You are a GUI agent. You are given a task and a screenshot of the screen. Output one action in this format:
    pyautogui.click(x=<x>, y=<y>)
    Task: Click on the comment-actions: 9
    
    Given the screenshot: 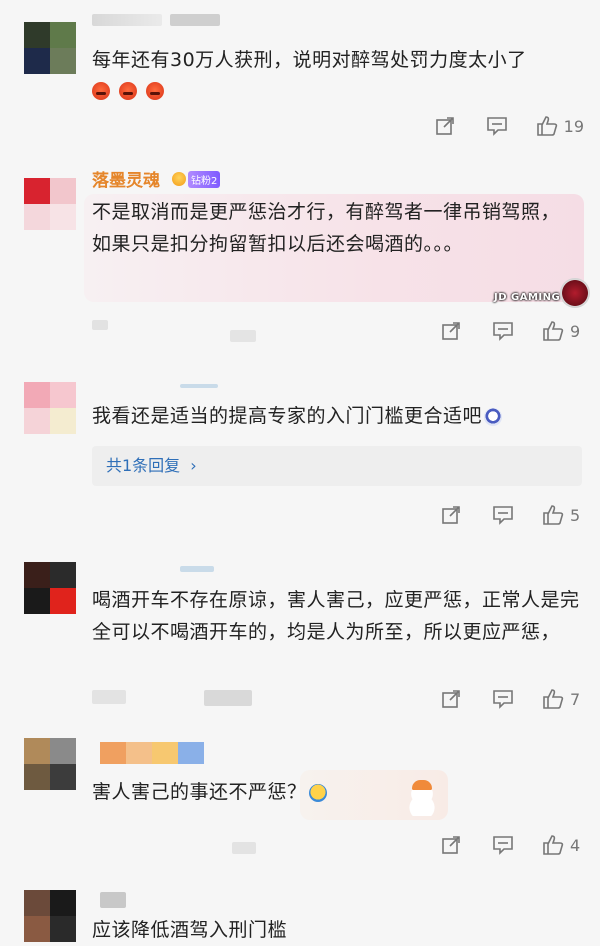 What is the action you would take?
    pyautogui.click(x=497, y=331)
    